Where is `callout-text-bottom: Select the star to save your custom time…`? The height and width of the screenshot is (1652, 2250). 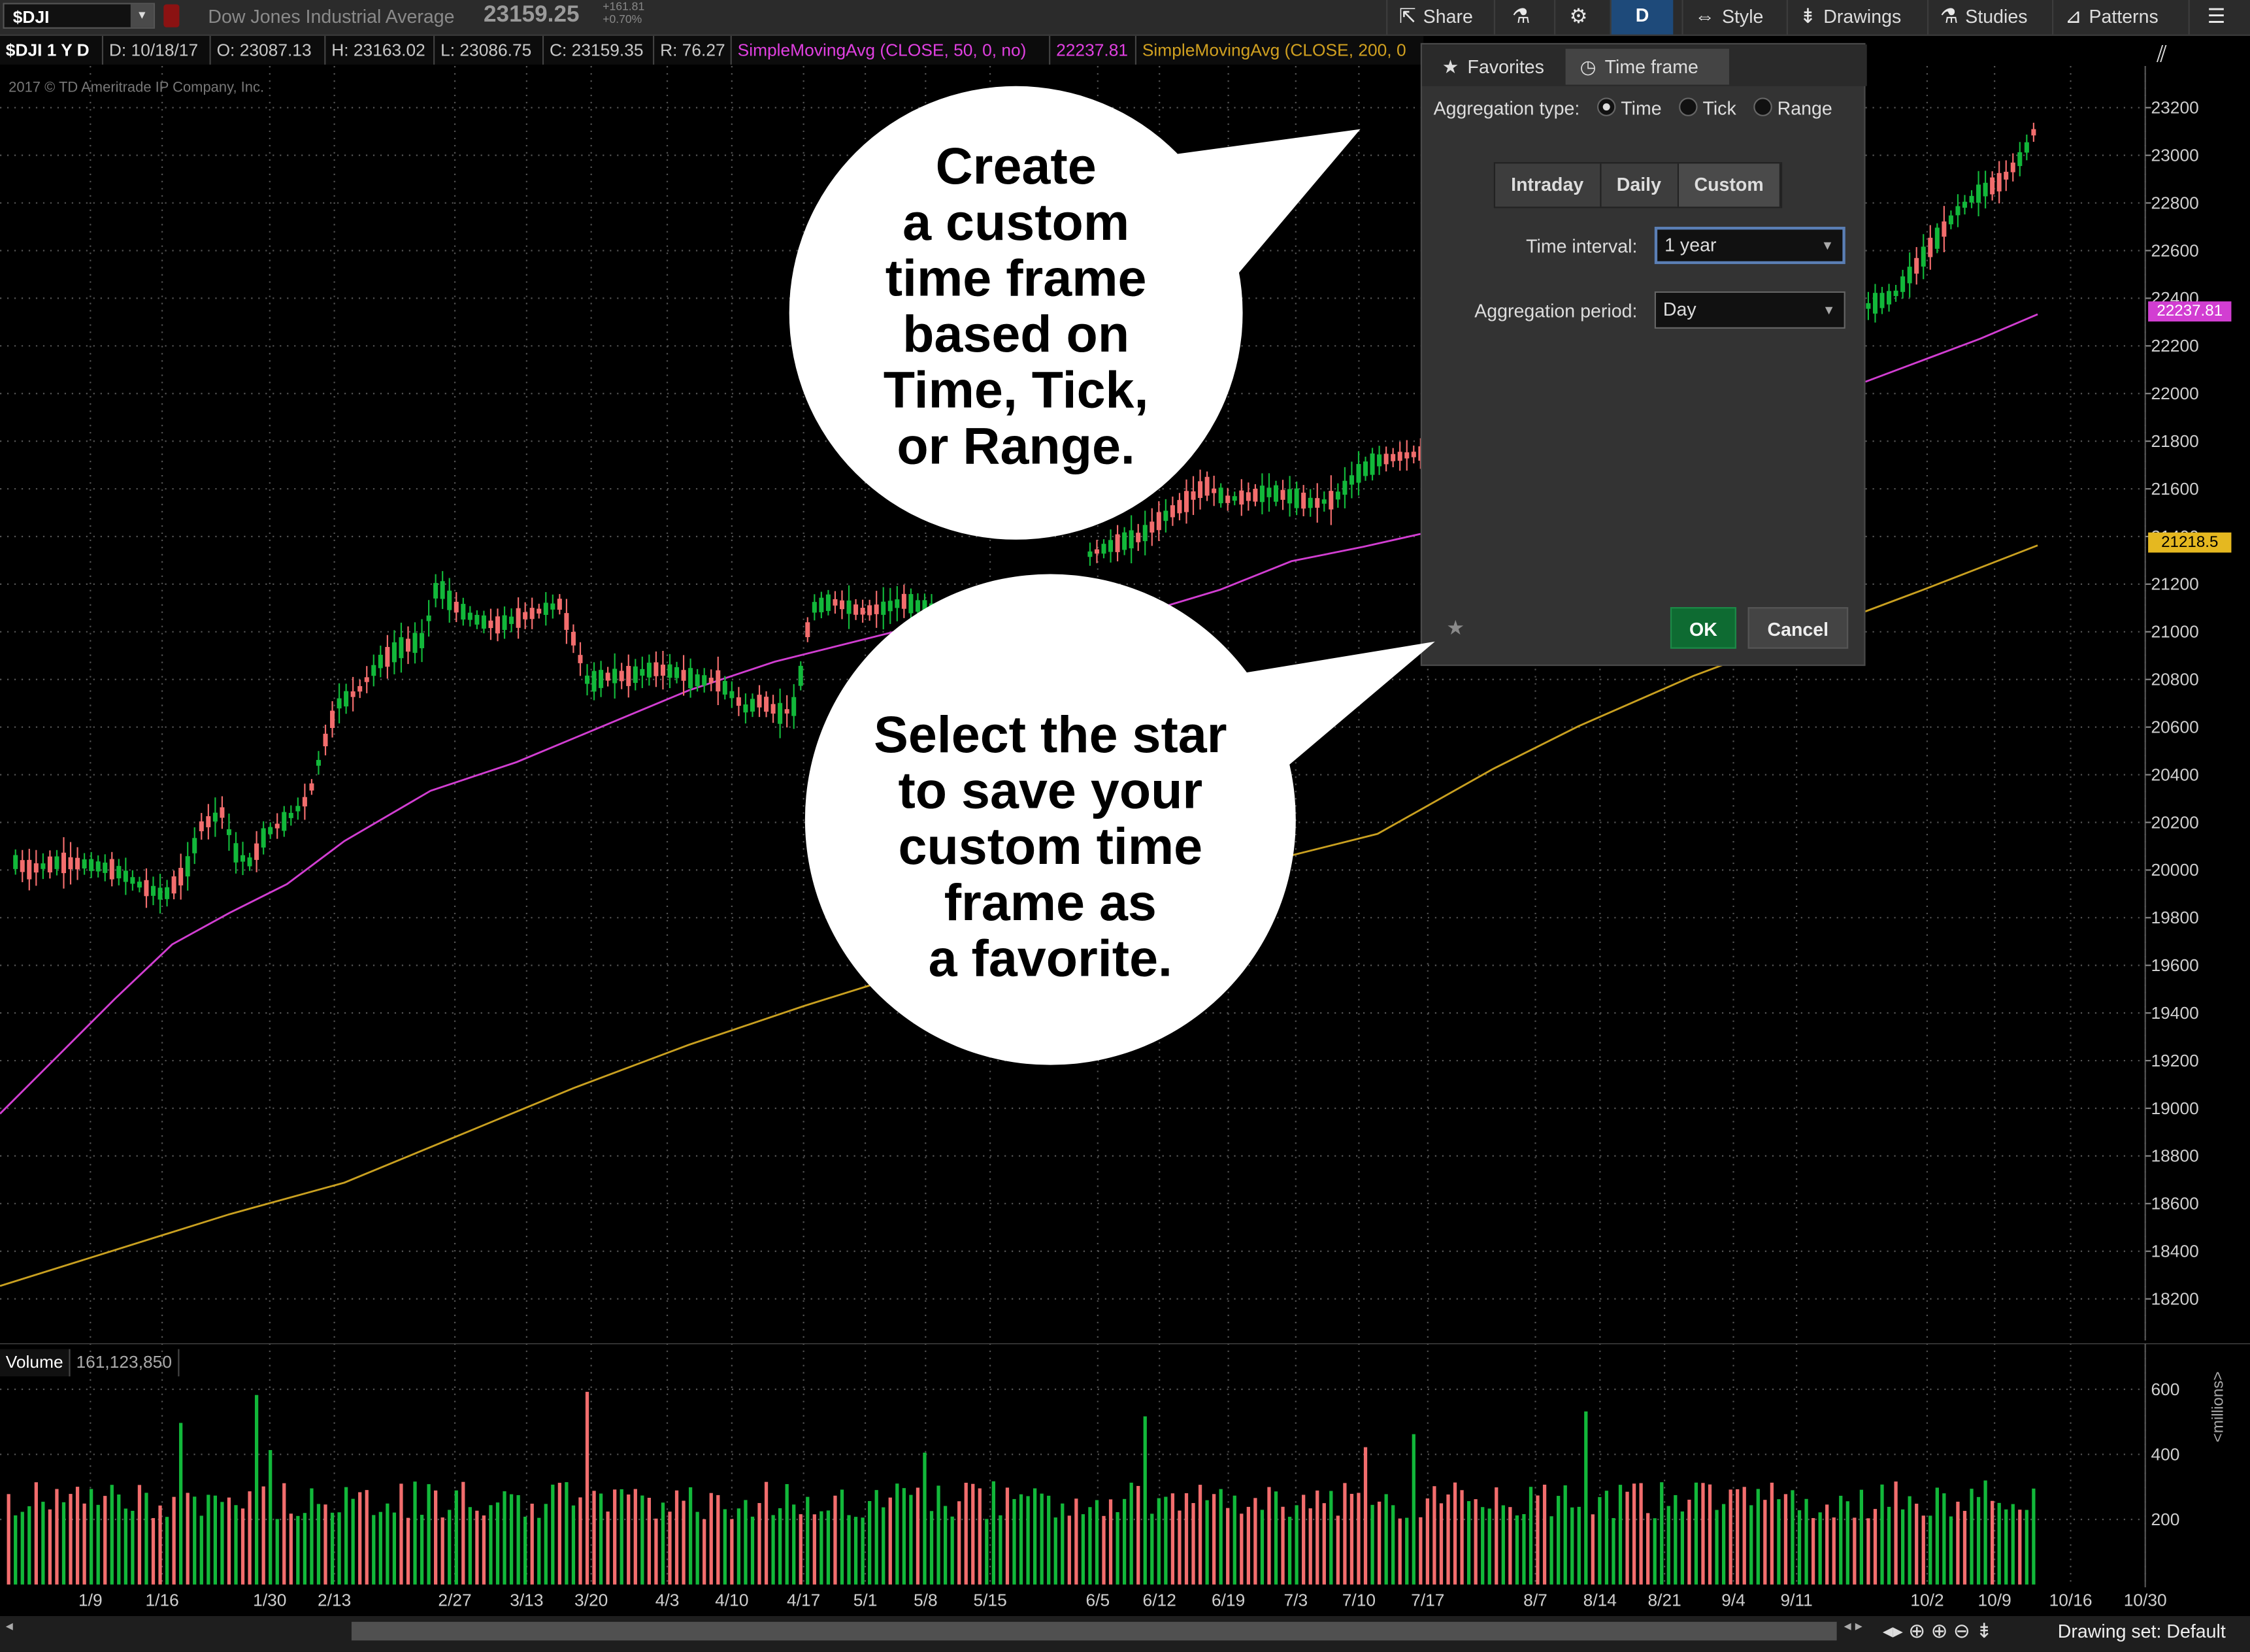 callout-text-bottom: Select the star to save your custom time… is located at coordinates (1050, 846).